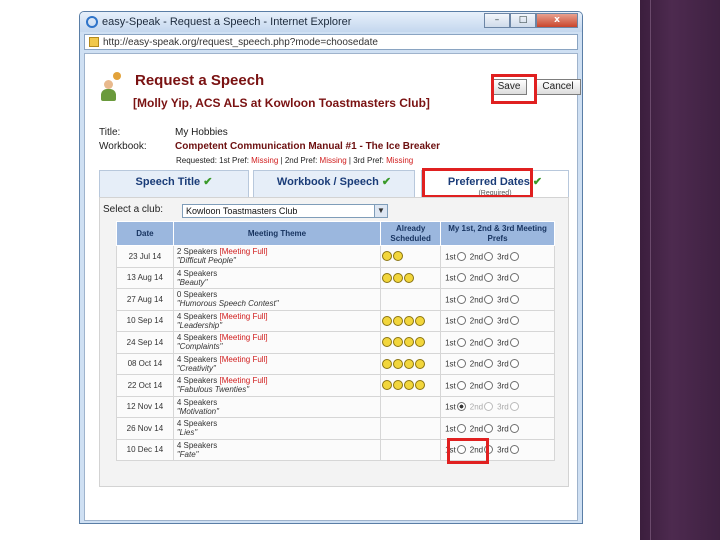 This screenshot has width=720, height=540. I want to click on maximize-button: □, so click(523, 20).